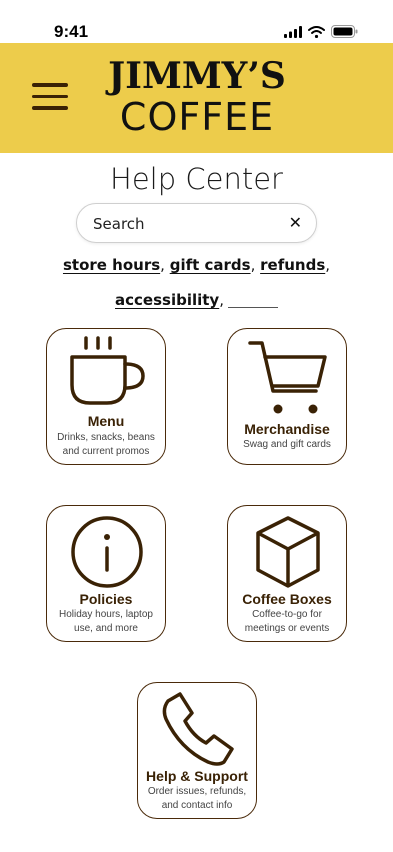 The height and width of the screenshot is (852, 393). Describe the element at coordinates (344, 31) in the screenshot. I see `battery-icon` at that location.